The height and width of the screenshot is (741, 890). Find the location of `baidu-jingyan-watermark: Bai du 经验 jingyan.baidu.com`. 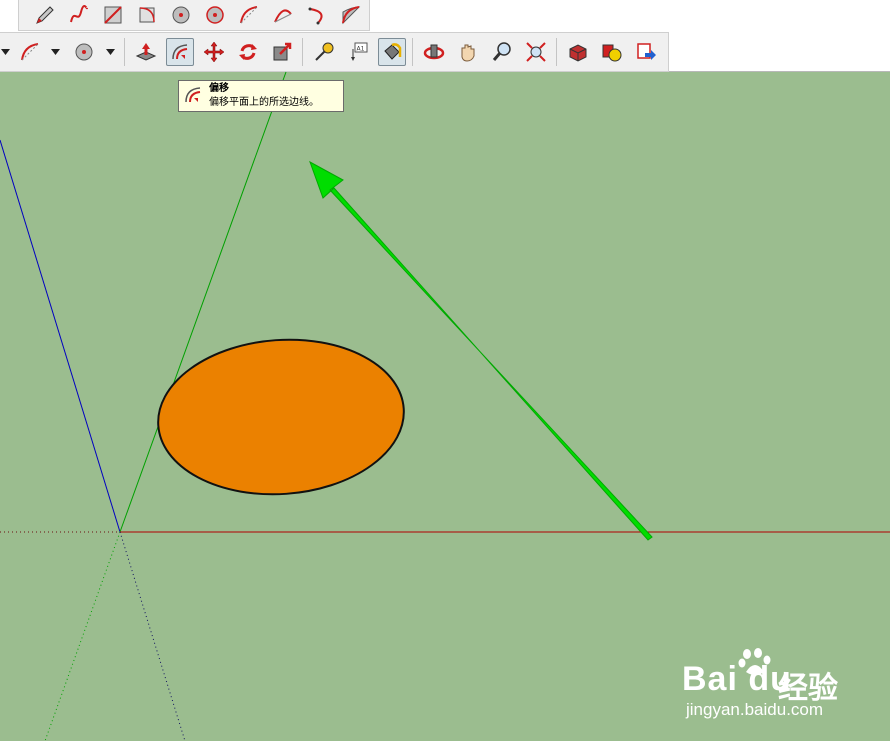

baidu-jingyan-watermark: Bai du 经验 jingyan.baidu.com is located at coordinates (782, 688).